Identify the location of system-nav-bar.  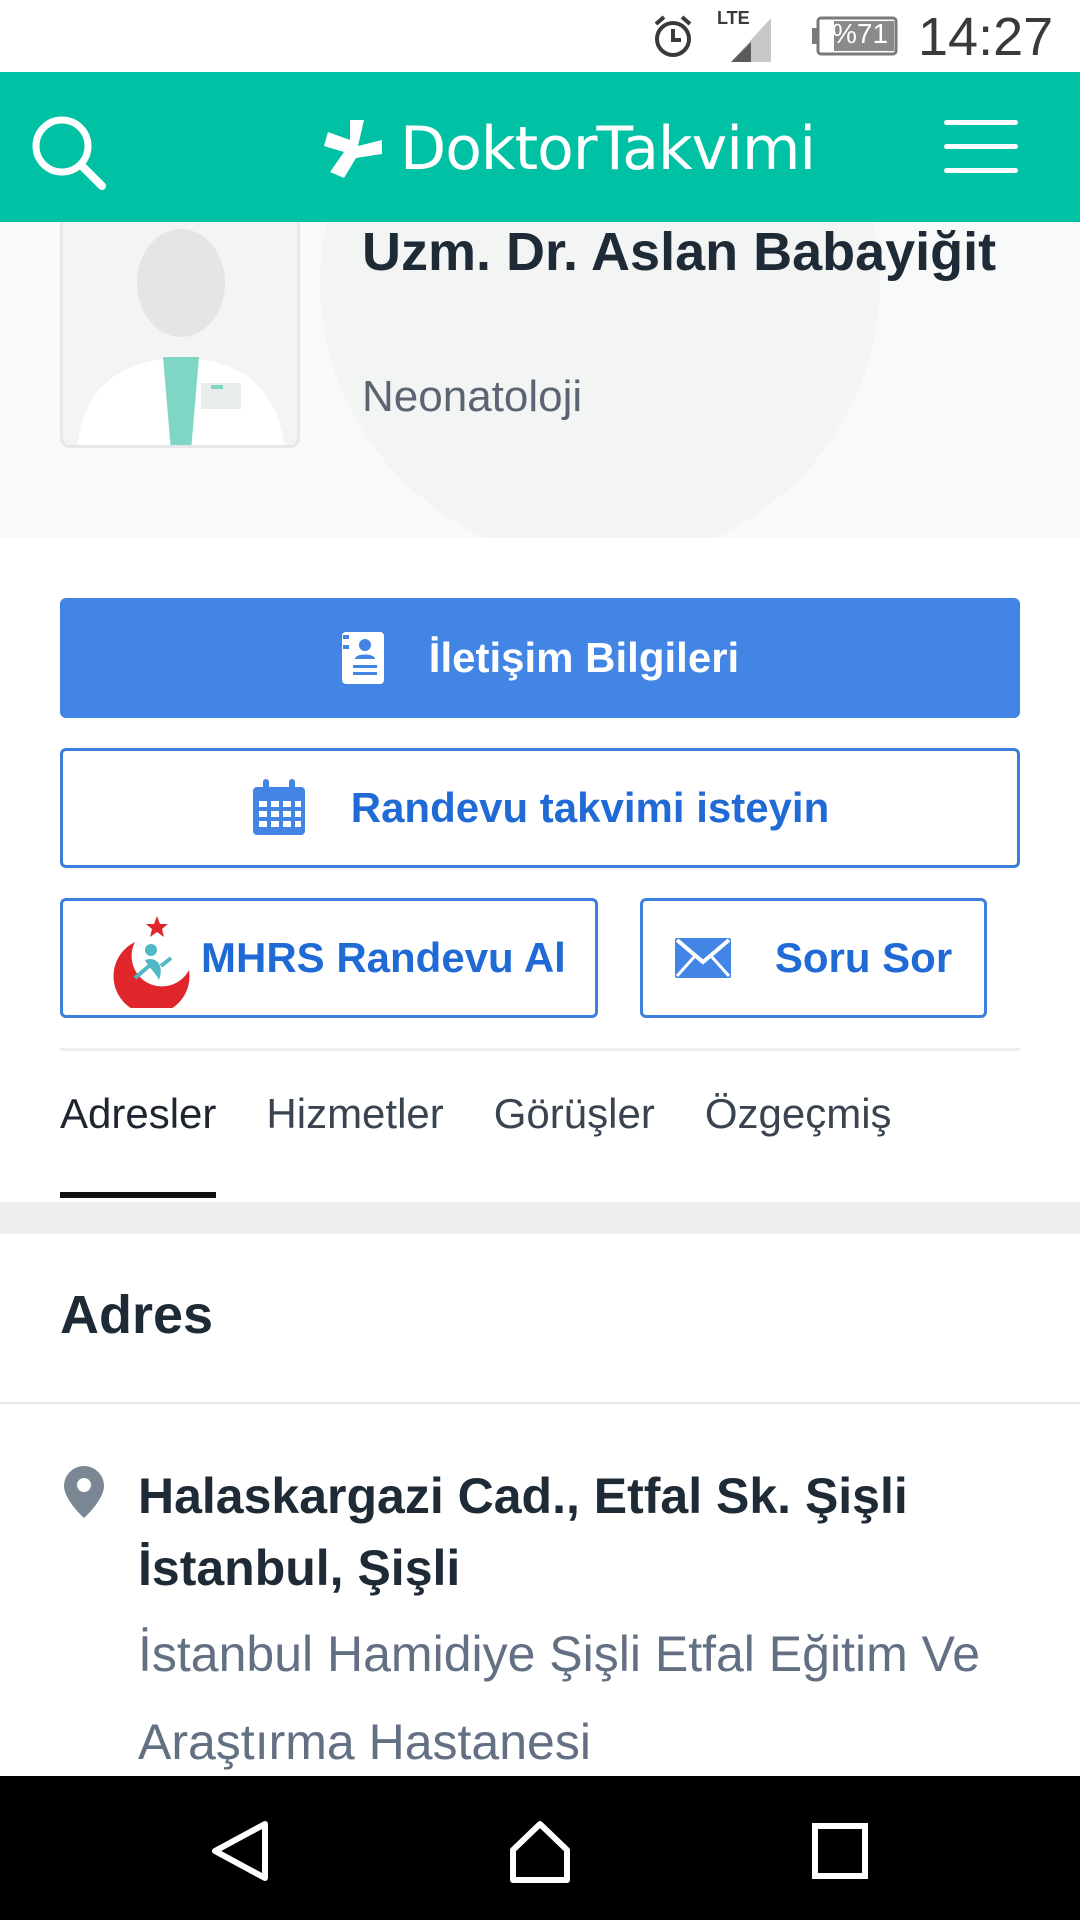
(540, 1848).